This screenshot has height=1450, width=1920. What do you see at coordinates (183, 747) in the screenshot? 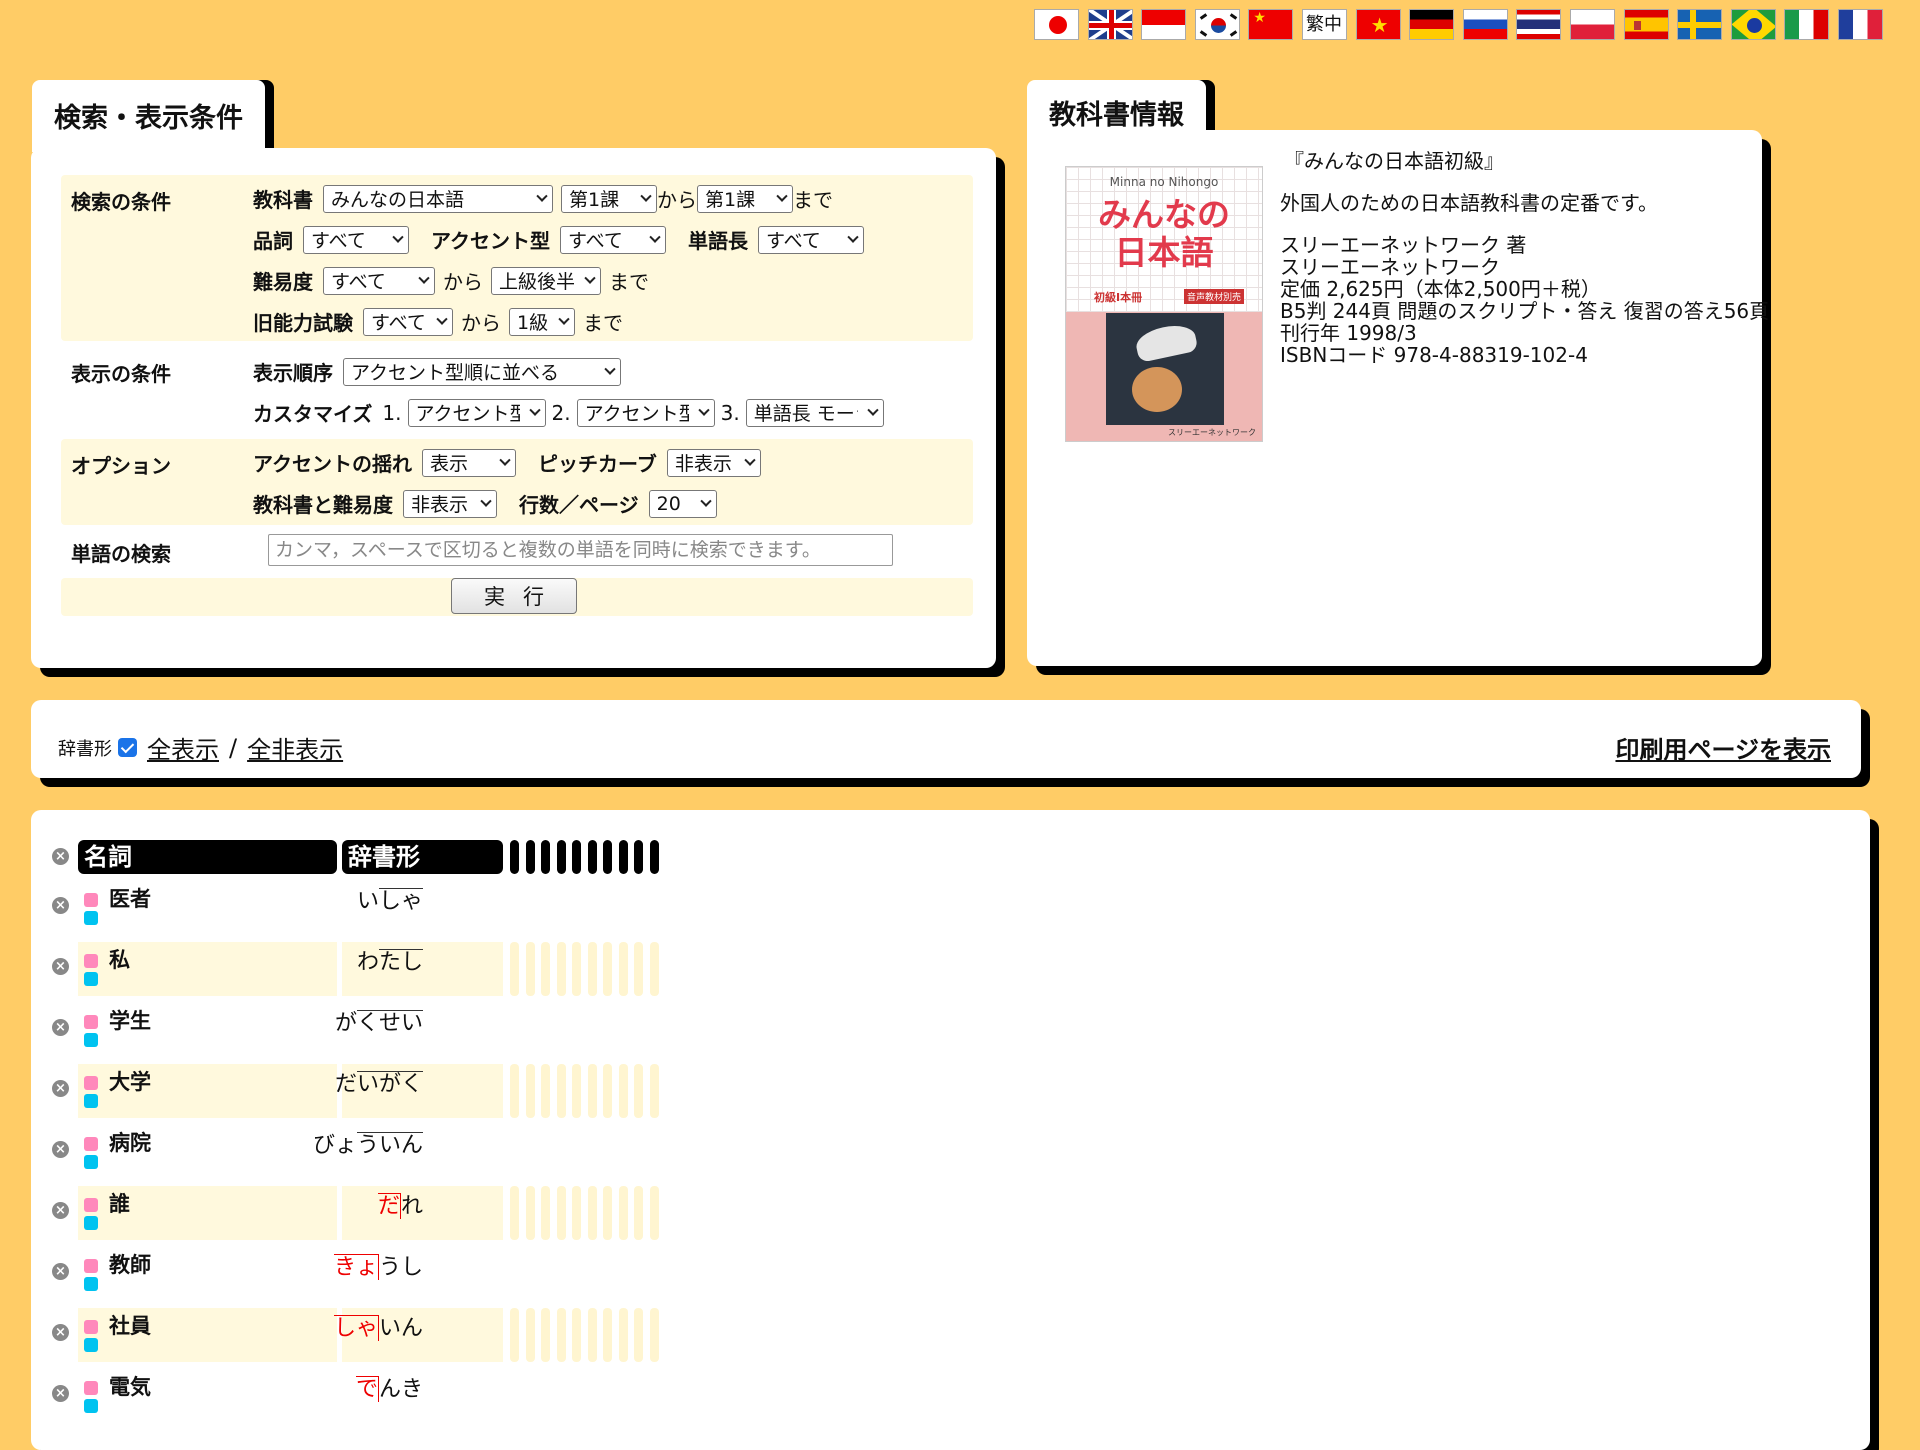
I see `show-all-link: 全表示` at bounding box center [183, 747].